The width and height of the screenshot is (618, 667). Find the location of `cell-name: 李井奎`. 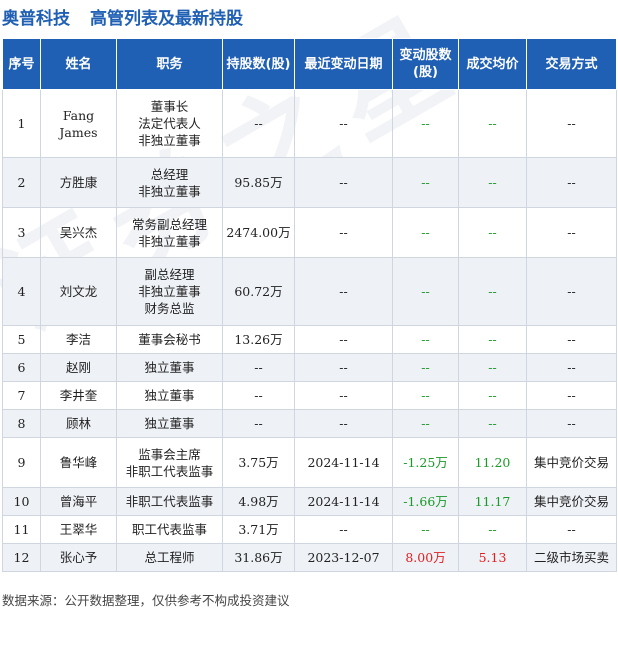

cell-name: 李井奎 is located at coordinates (78, 395).